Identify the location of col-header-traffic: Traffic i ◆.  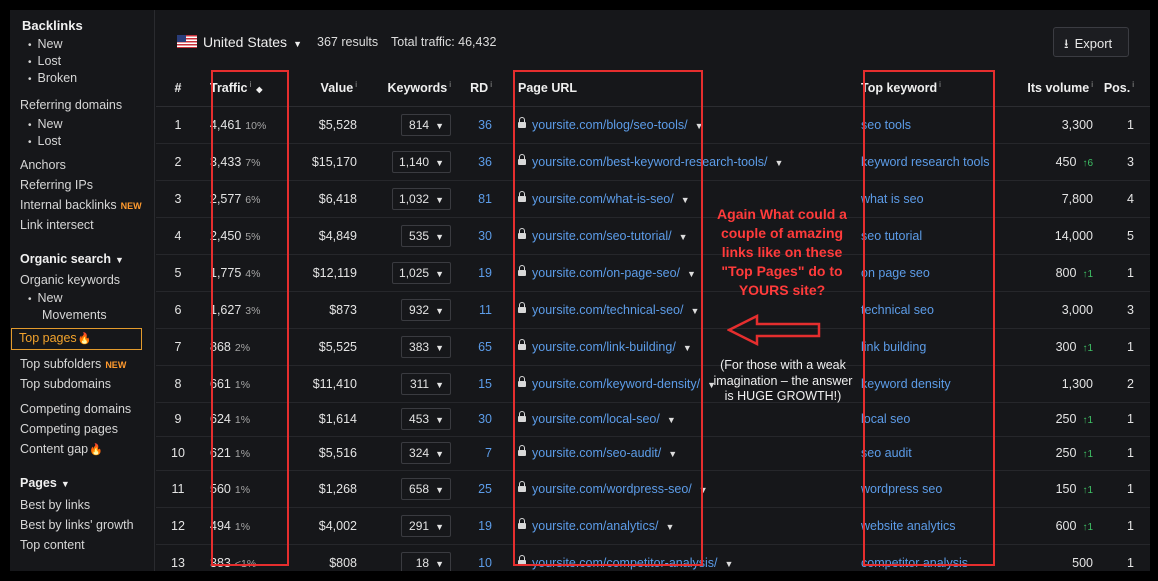
(241, 88).